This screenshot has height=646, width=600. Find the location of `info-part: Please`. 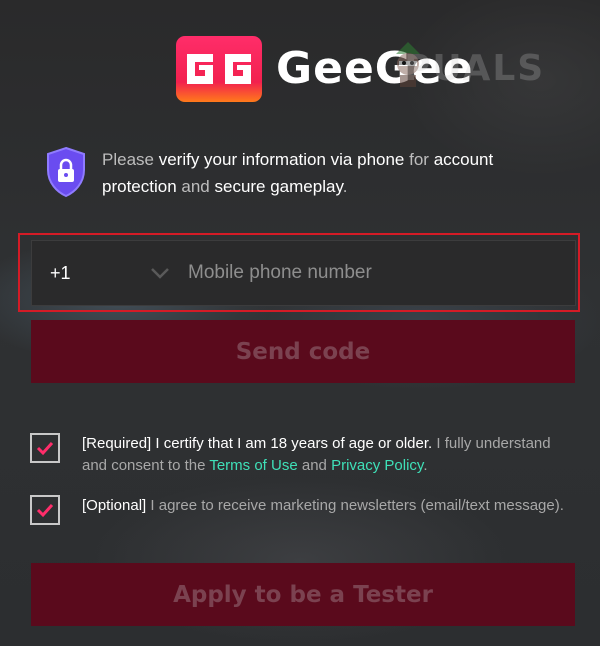

info-part: Please is located at coordinates (130, 159).